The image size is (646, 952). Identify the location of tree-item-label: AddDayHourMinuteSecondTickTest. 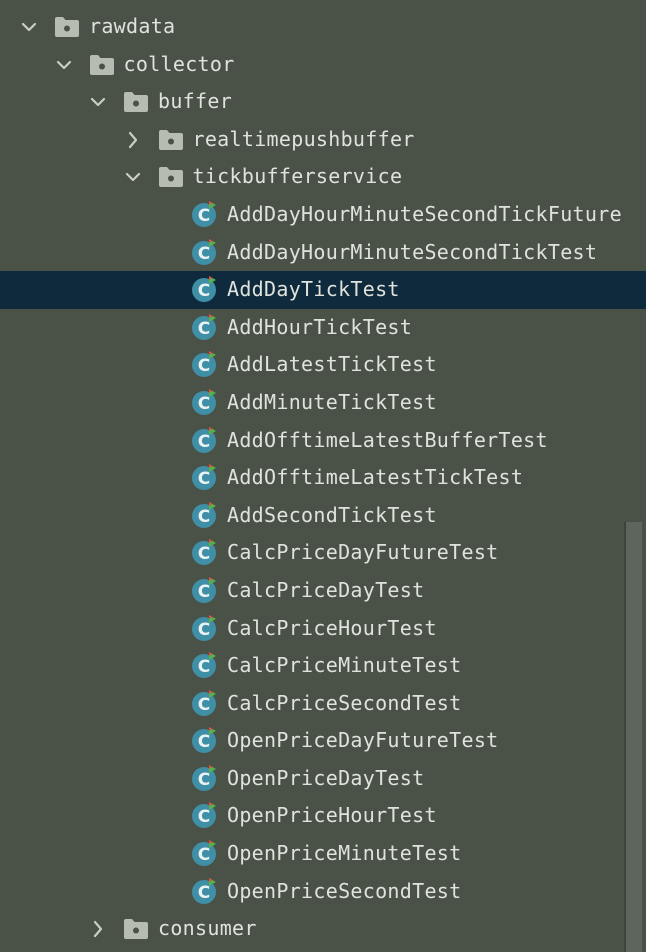
(412, 251).